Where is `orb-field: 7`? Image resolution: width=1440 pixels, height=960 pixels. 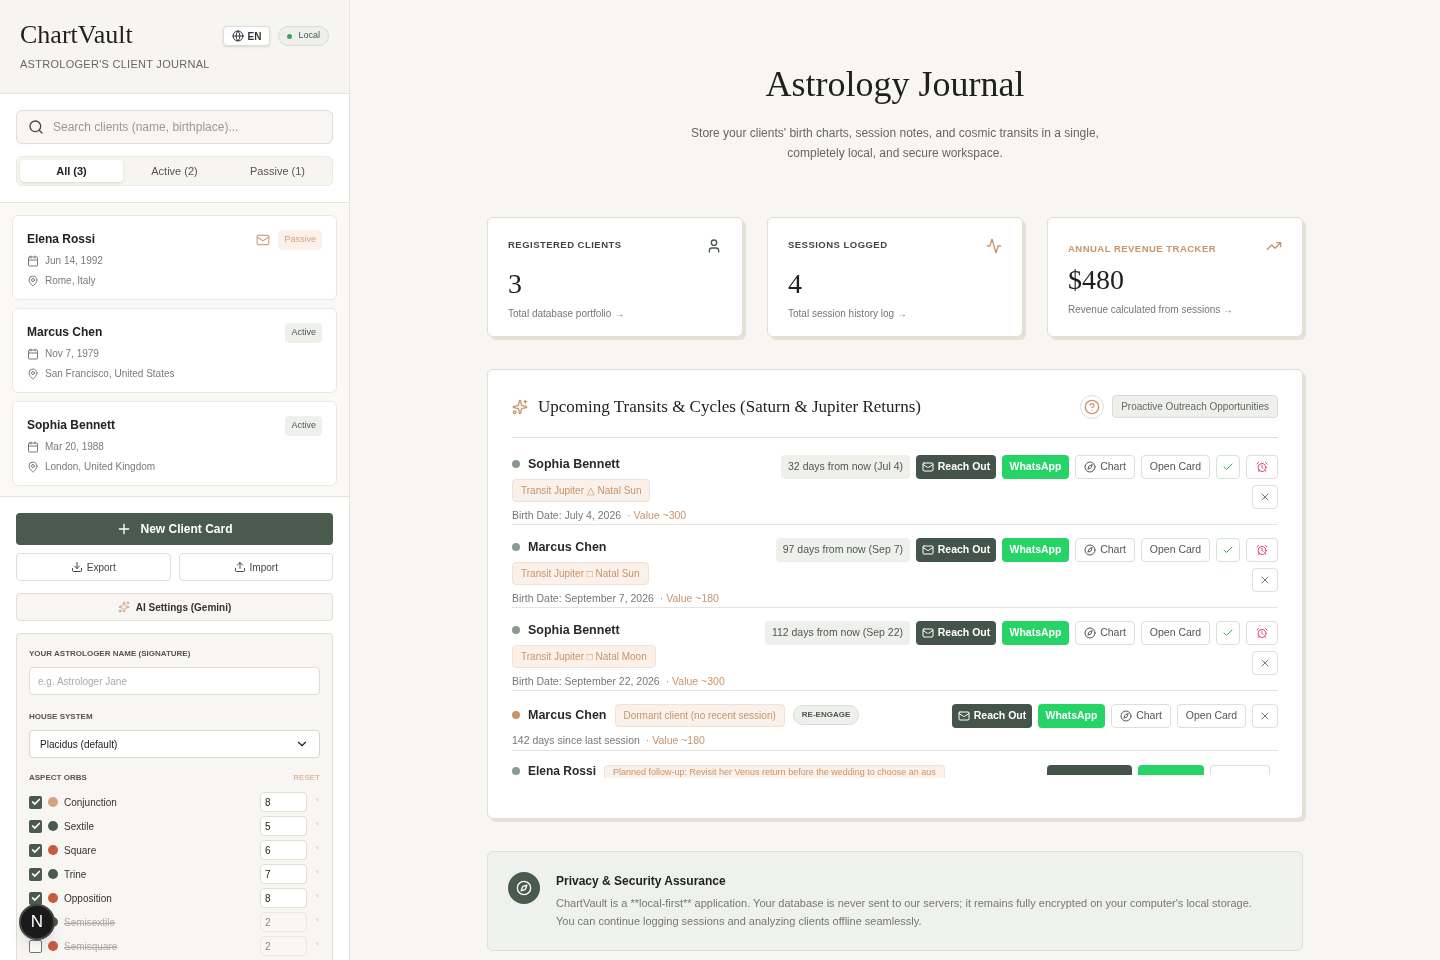
orb-field: 7 is located at coordinates (283, 874).